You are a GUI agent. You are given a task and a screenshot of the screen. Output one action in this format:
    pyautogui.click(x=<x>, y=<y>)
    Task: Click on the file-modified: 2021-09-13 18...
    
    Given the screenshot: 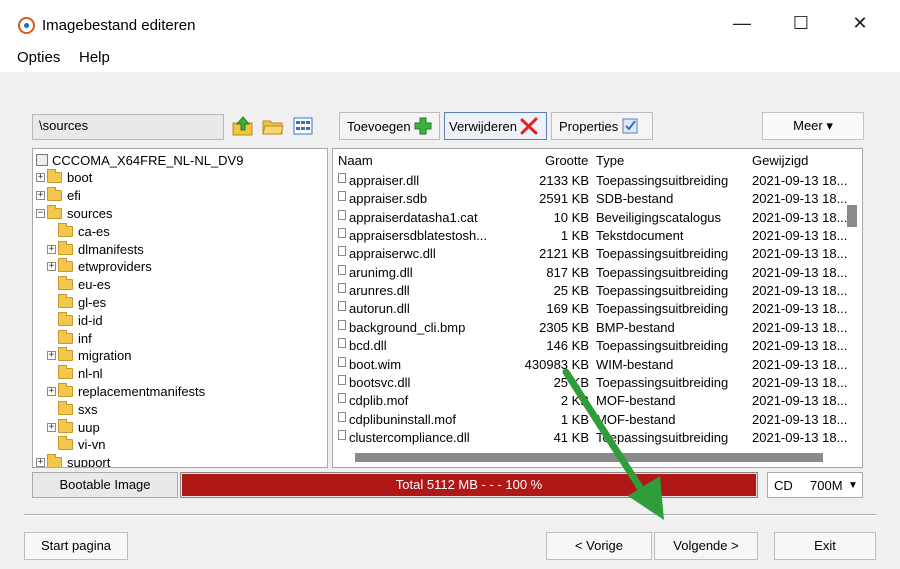 What is the action you would take?
    pyautogui.click(x=800, y=346)
    